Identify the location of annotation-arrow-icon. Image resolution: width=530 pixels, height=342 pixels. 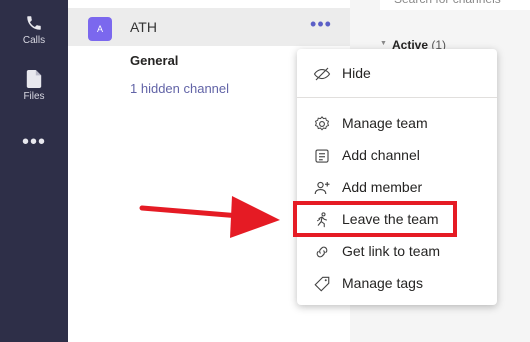
(209, 217).